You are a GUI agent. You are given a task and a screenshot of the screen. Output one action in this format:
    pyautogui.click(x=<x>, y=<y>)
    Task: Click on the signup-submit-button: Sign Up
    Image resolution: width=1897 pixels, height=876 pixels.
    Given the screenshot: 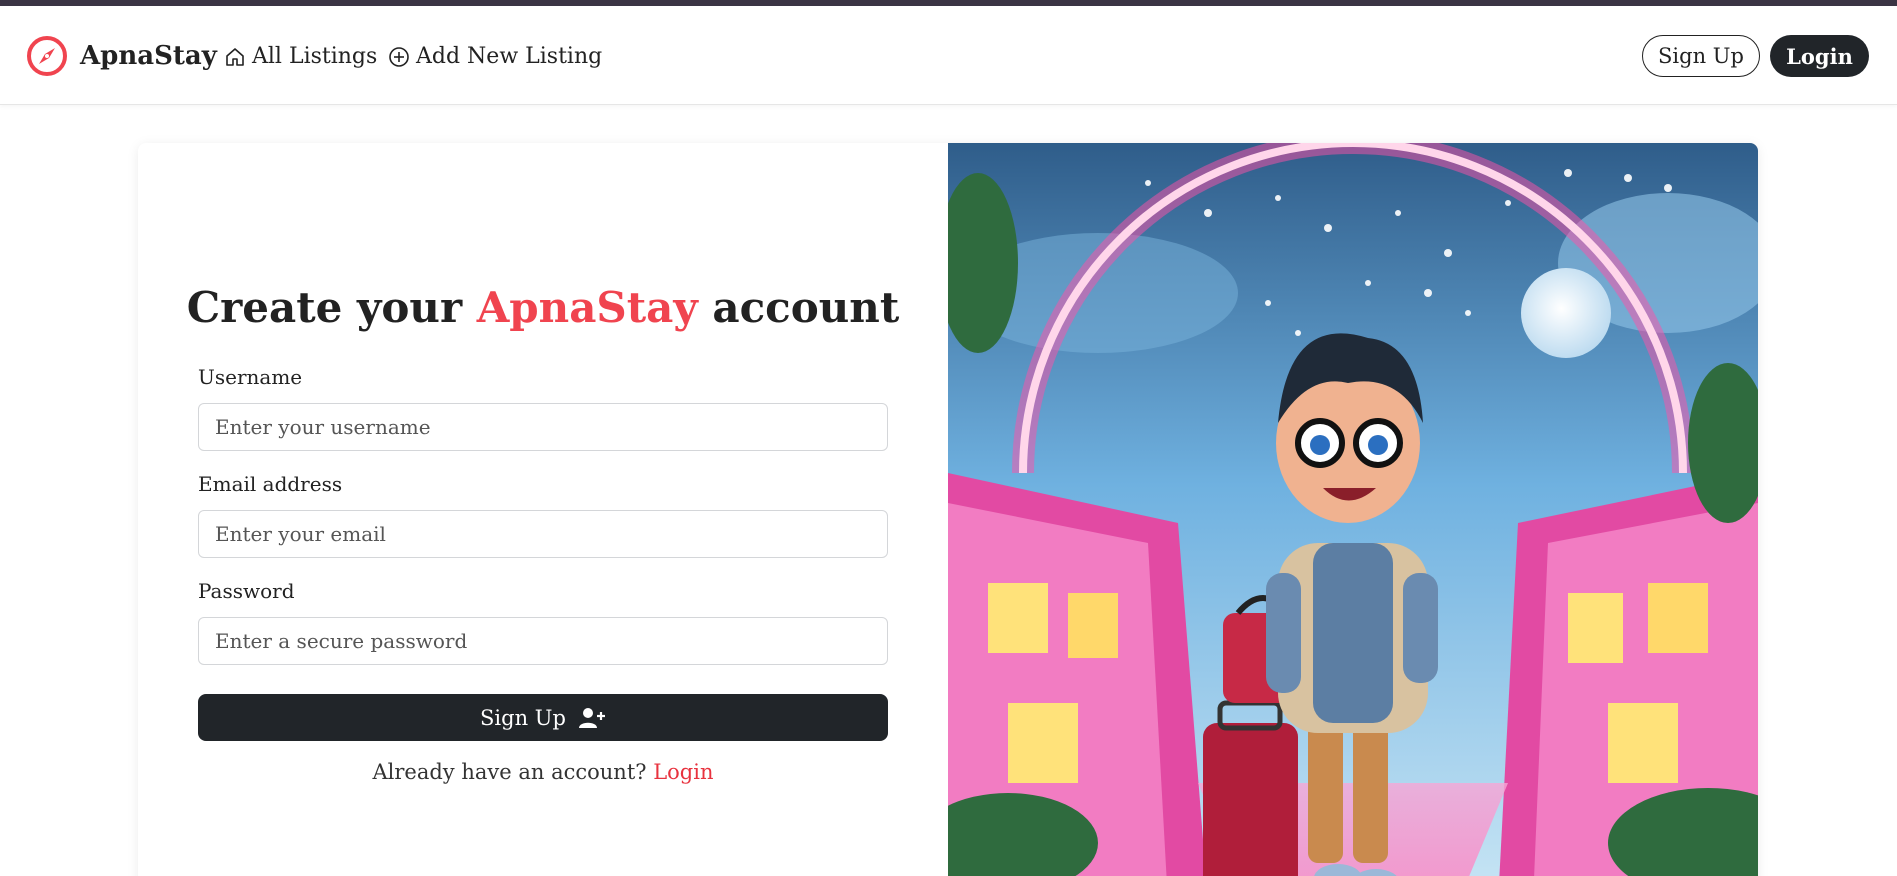 What is the action you would take?
    pyautogui.click(x=543, y=717)
    